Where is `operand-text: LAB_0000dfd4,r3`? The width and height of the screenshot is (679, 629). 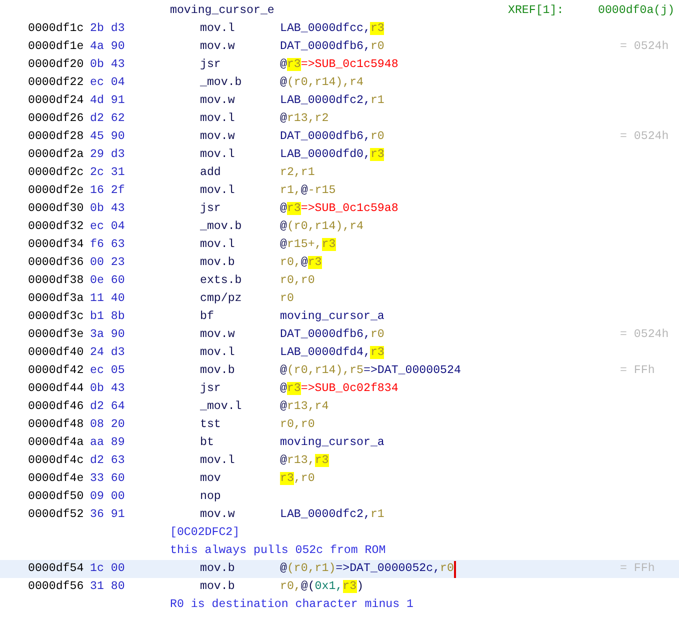 operand-text: LAB_0000dfd4,r3 is located at coordinates (332, 353).